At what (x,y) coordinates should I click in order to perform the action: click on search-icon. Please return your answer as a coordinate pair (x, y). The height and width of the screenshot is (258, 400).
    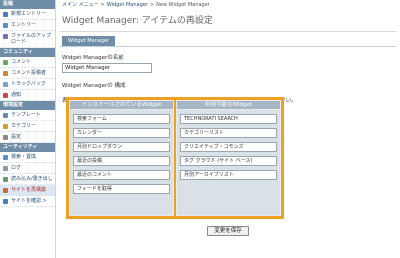
    Looking at the image, I should click on (5, 157).